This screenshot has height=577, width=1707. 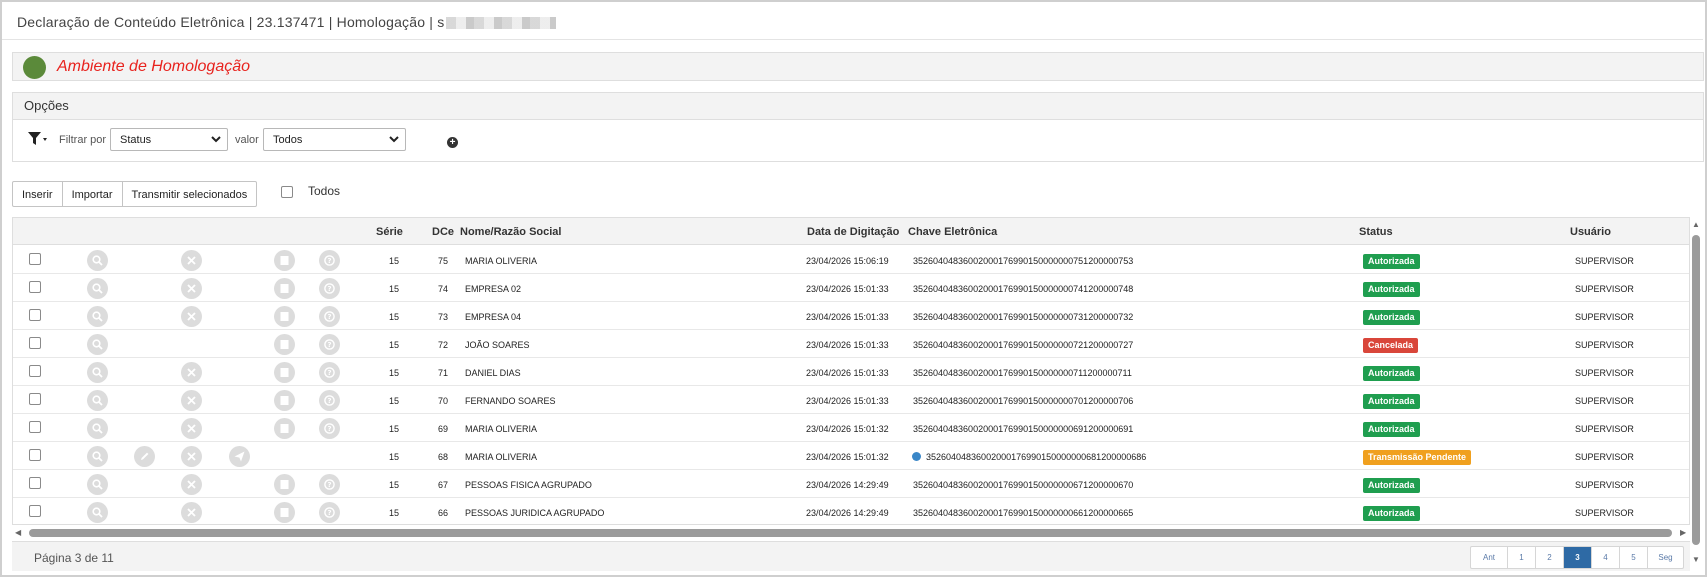 I want to click on cell-data: 23/04/2026 15:01:33, so click(x=847, y=317).